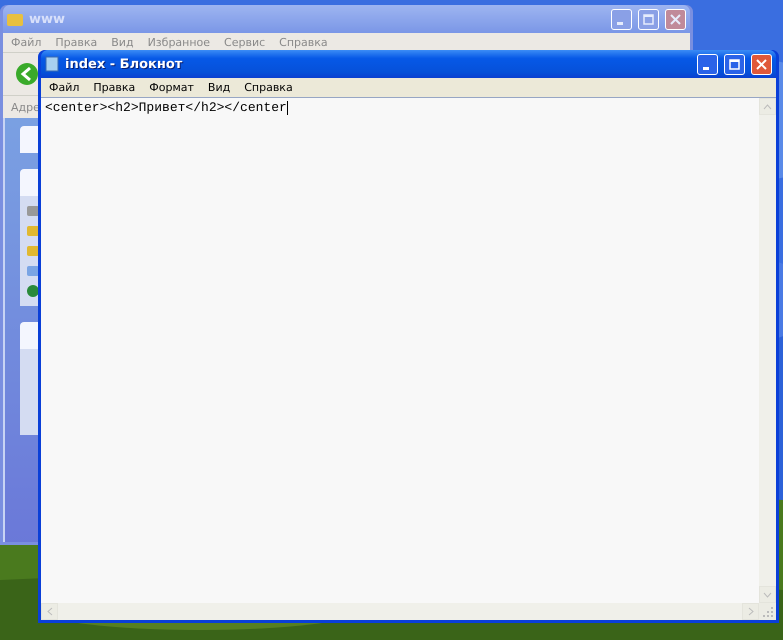  I want to click on scroll-down-button, so click(767, 594).